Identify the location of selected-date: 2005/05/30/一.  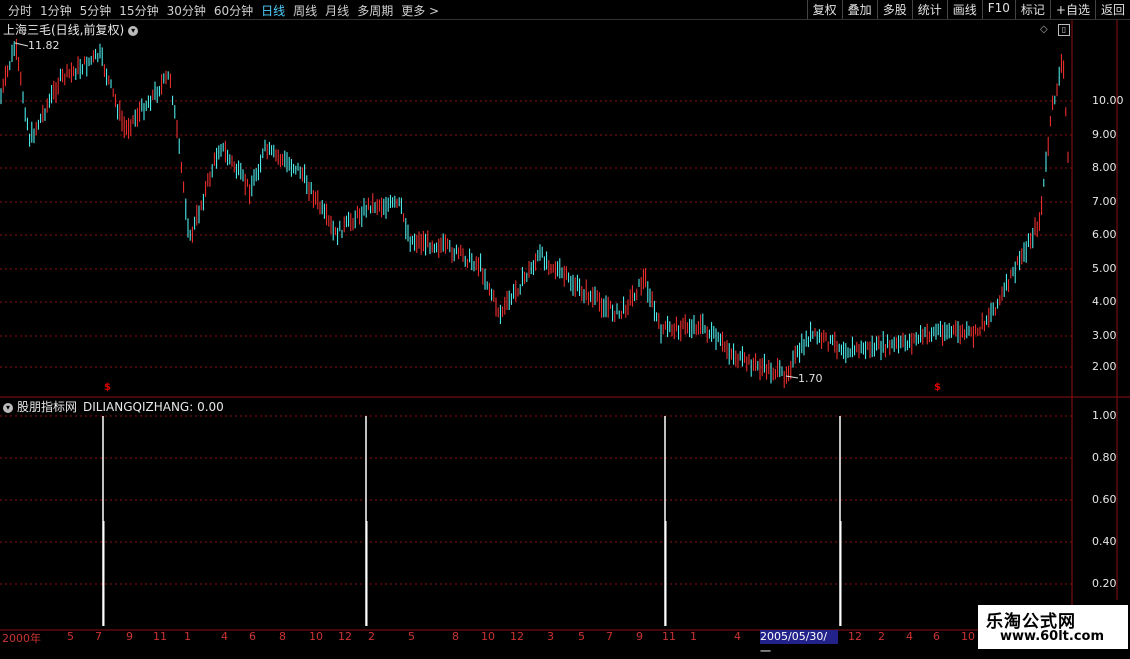
(799, 644).